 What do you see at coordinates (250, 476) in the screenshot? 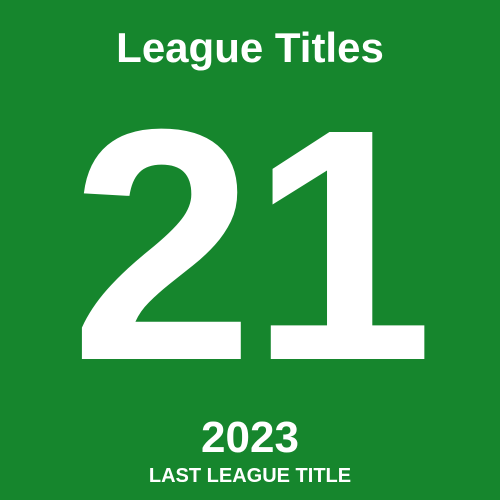
I see `last-title-caption: LAST LEAGUE TITLE` at bounding box center [250, 476].